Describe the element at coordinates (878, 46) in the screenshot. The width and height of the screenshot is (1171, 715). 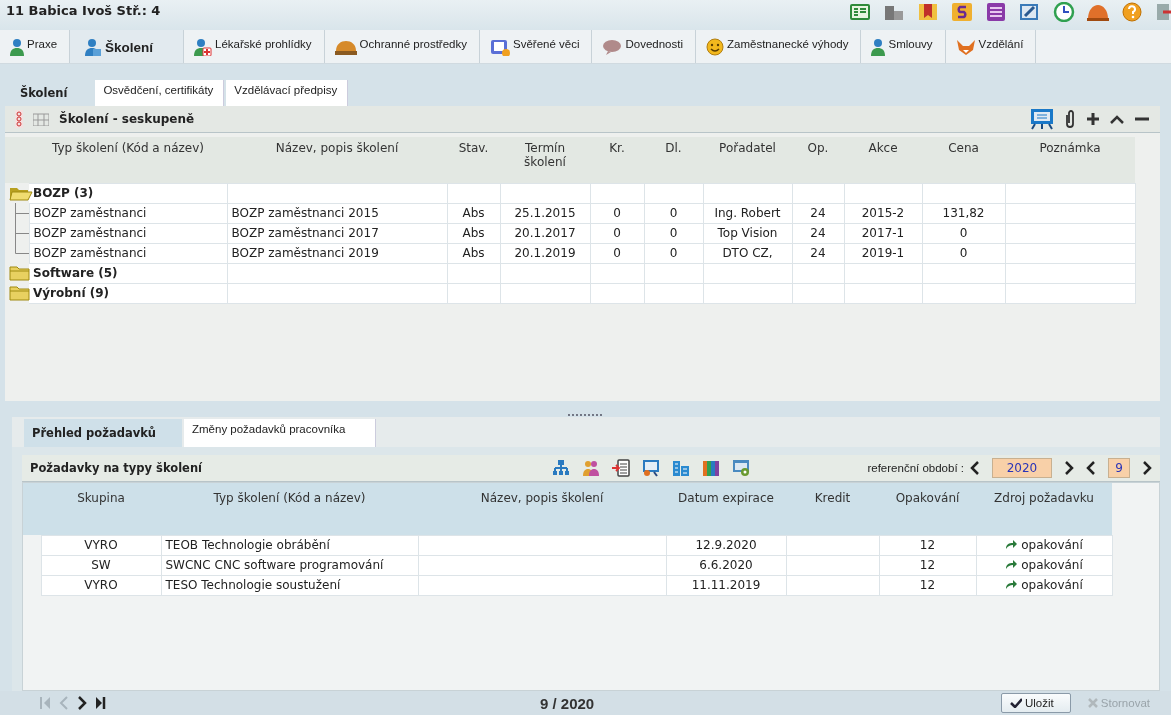
I see `person-icon` at that location.